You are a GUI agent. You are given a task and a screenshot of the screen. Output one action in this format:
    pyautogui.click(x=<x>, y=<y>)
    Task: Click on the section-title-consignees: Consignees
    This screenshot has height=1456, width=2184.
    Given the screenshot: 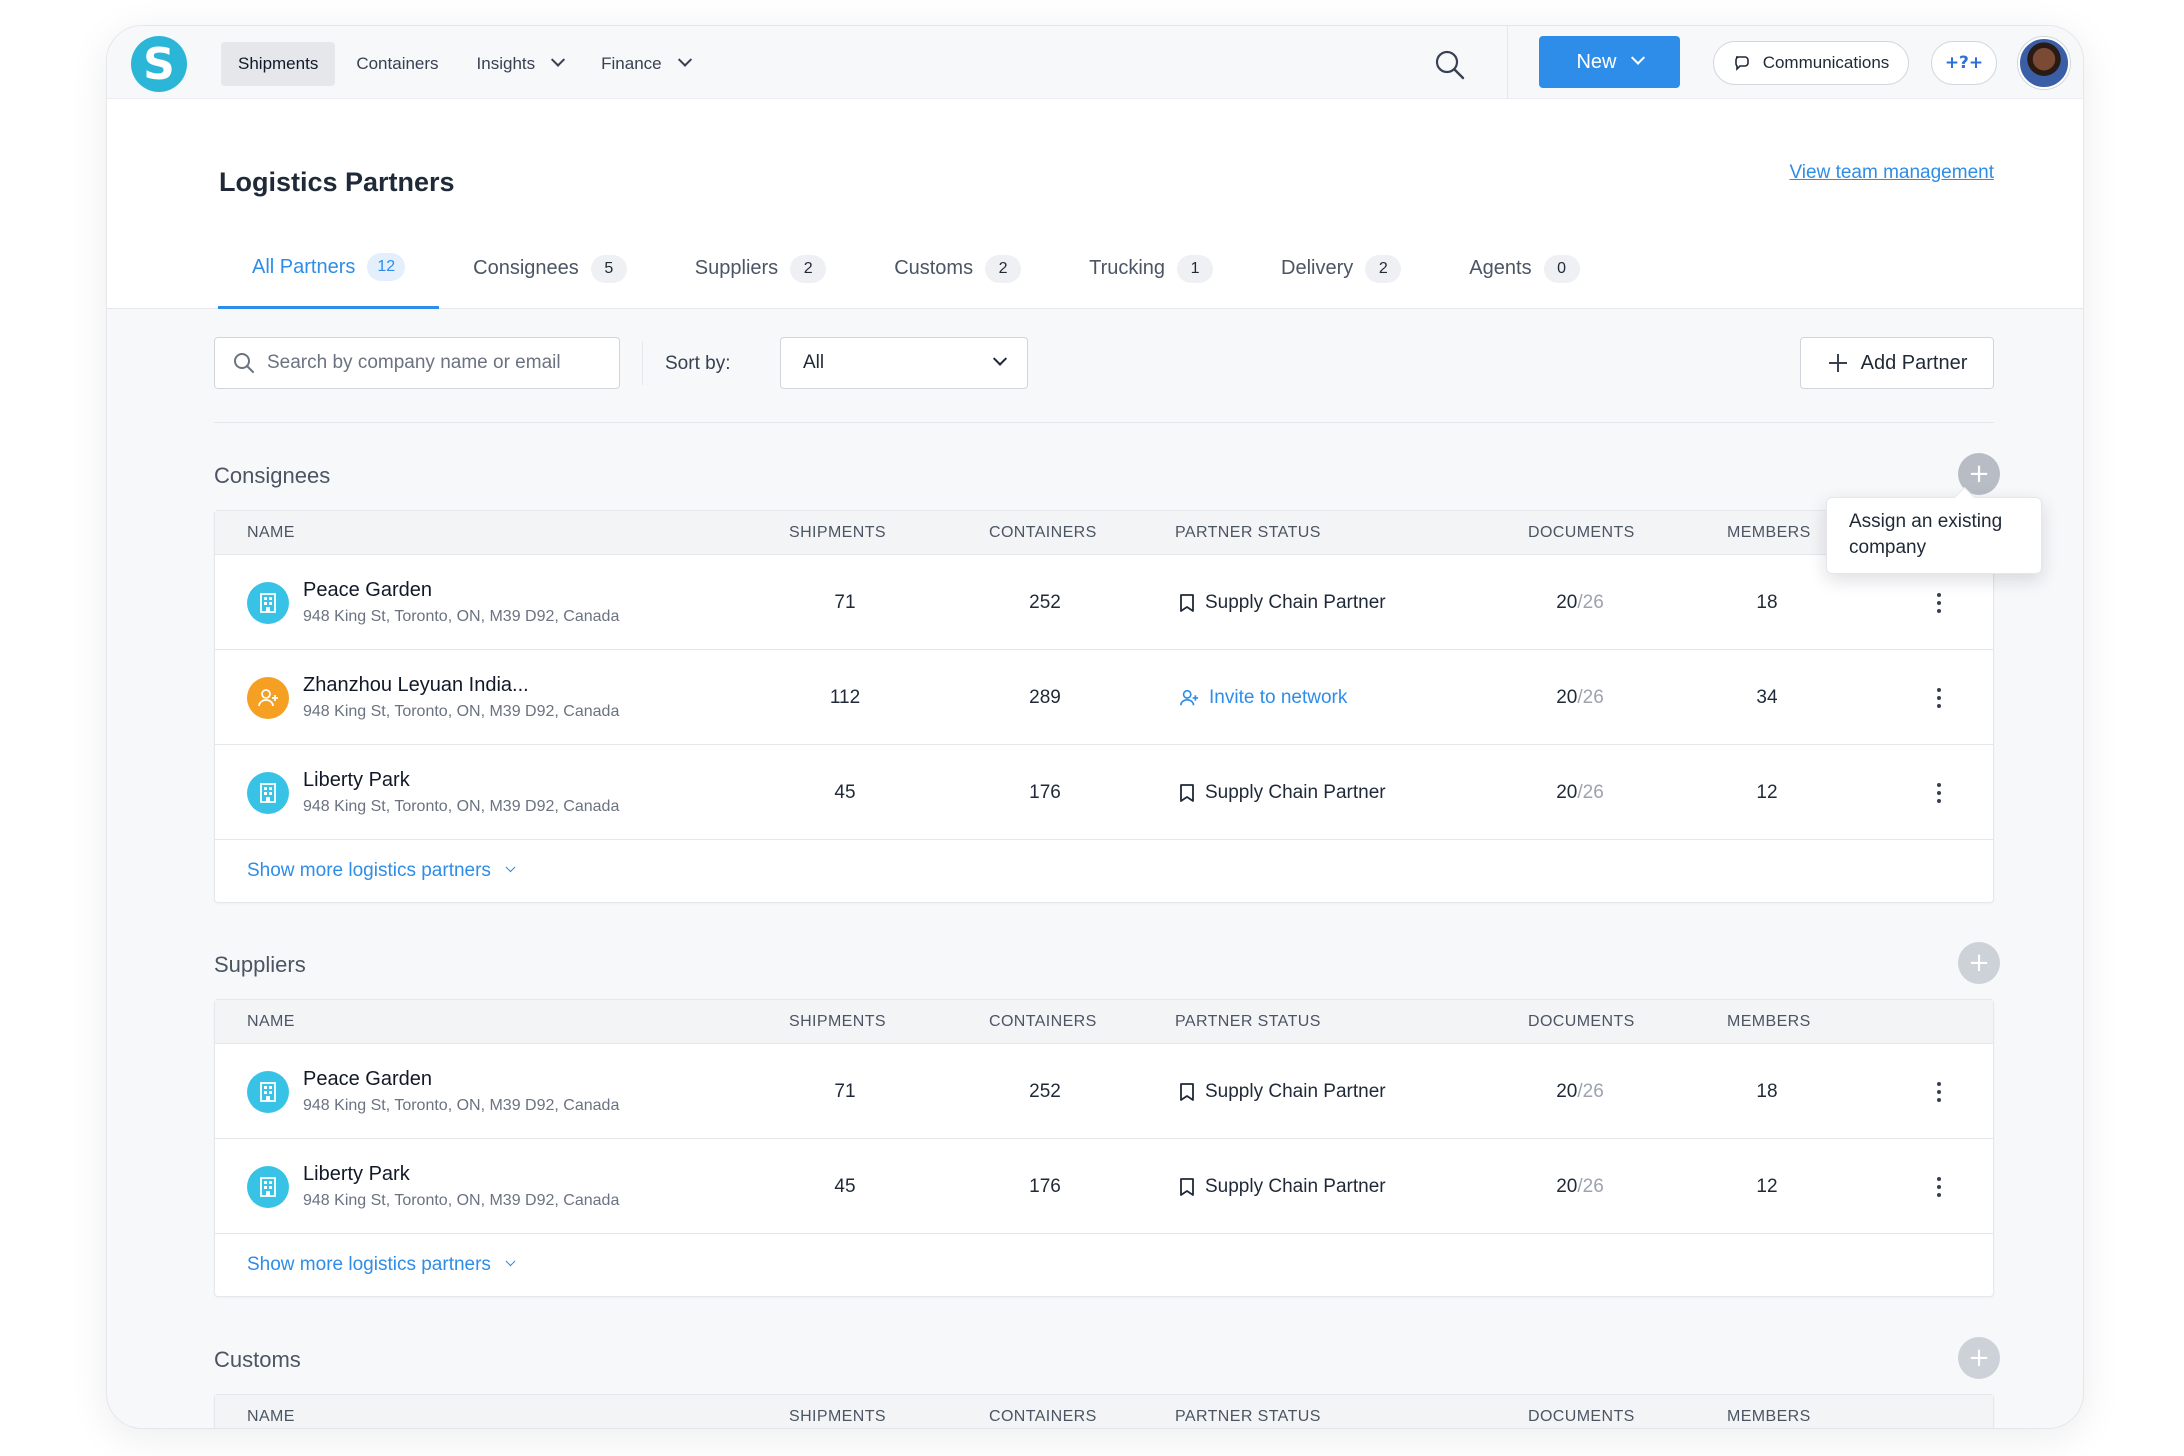 What is the action you would take?
    pyautogui.click(x=272, y=475)
    